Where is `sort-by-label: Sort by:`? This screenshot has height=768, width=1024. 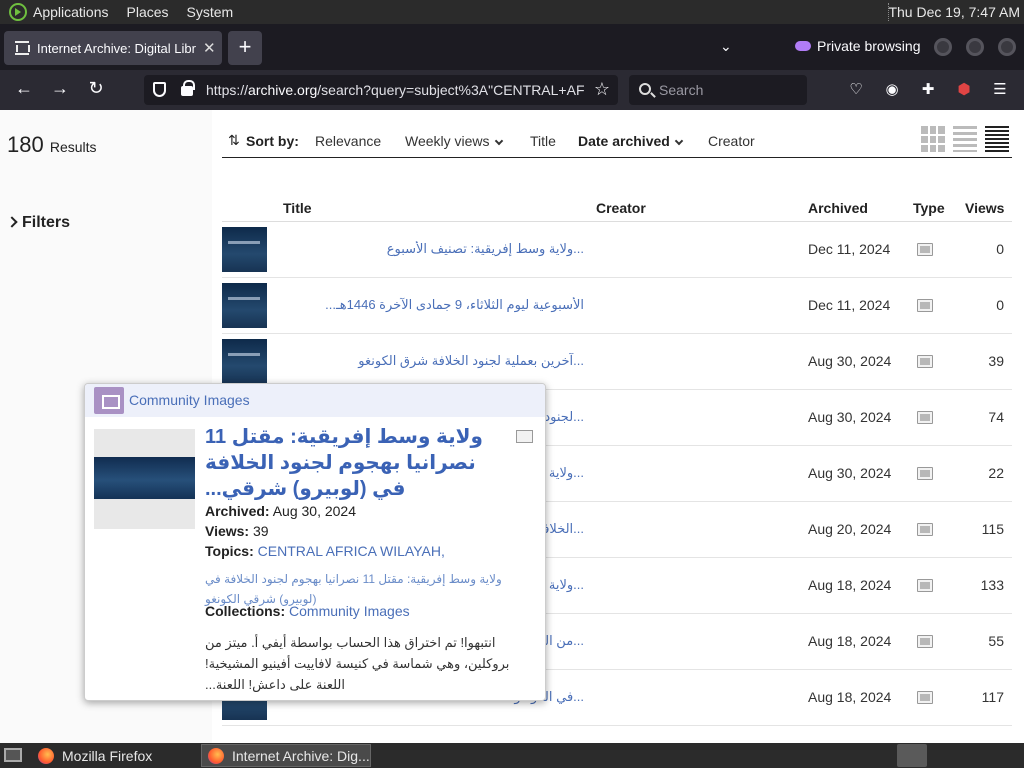
sort-by-label: Sort by: is located at coordinates (272, 141).